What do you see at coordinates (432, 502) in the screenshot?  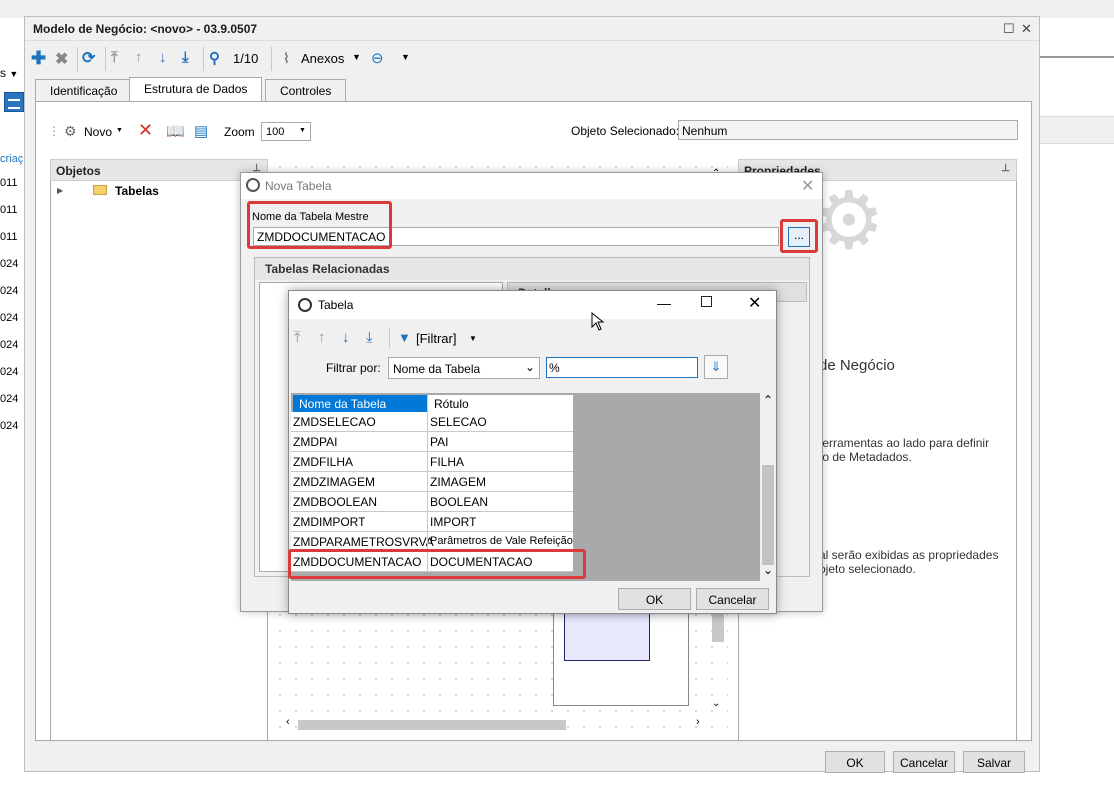 I see `table-row: ZMDBOOLEAN BOOLEAN` at bounding box center [432, 502].